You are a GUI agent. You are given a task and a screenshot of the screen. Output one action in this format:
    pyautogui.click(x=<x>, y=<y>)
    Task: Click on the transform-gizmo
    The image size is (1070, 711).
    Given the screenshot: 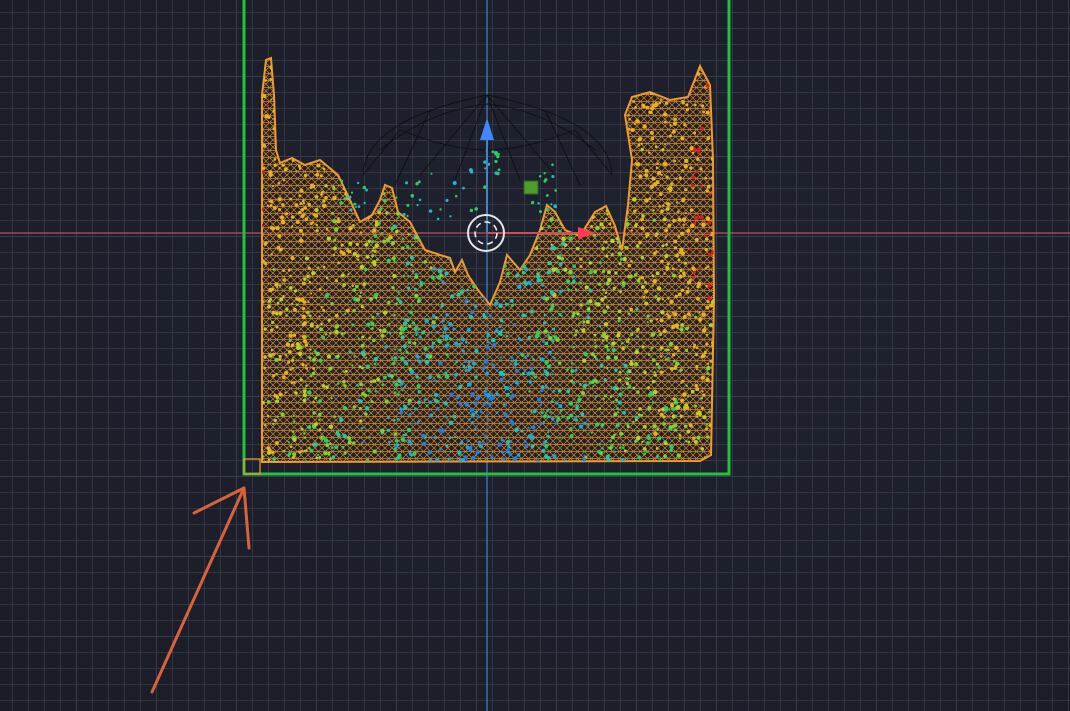 What is the action you would take?
    pyautogui.click(x=531, y=185)
    